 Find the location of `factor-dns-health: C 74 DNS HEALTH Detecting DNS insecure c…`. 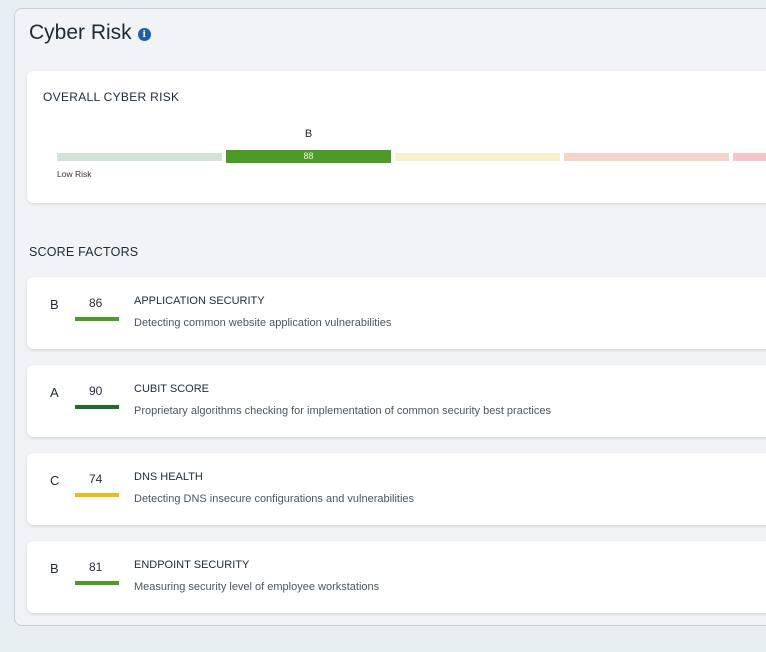

factor-dns-health: C 74 DNS HEALTH Detecting DNS insecure c… is located at coordinates (396, 489).